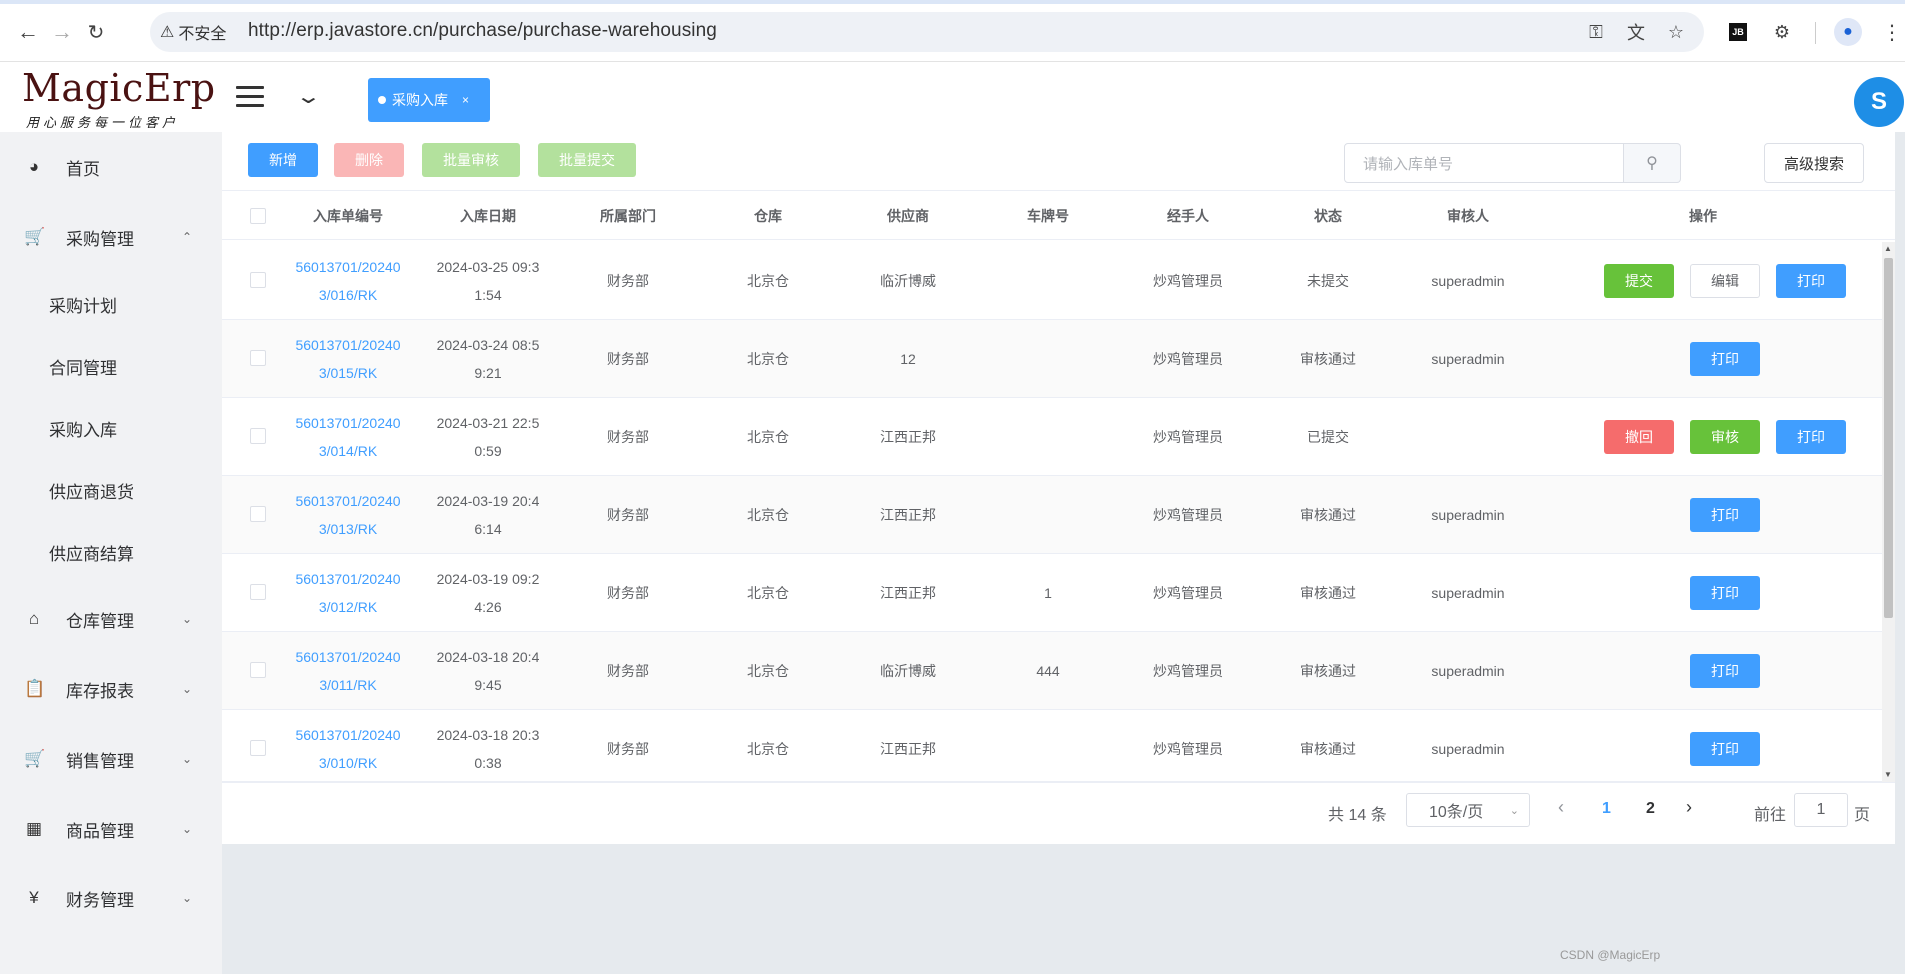 The height and width of the screenshot is (974, 1905). What do you see at coordinates (1848, 32) in the screenshot?
I see `profile-icon: ●` at bounding box center [1848, 32].